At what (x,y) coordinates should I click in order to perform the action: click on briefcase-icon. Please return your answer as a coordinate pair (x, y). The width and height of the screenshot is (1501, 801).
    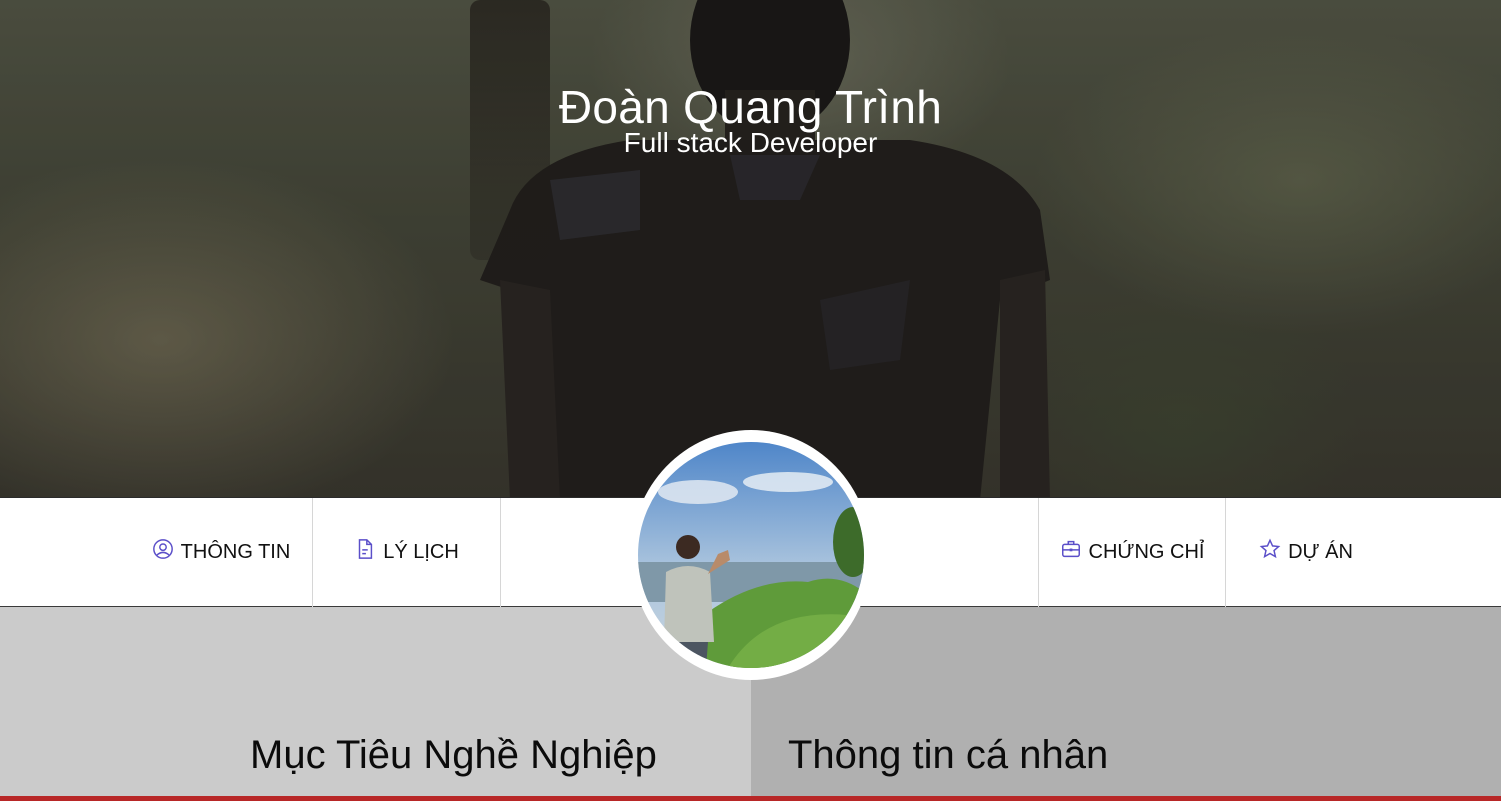
    Looking at the image, I should click on (1070, 548).